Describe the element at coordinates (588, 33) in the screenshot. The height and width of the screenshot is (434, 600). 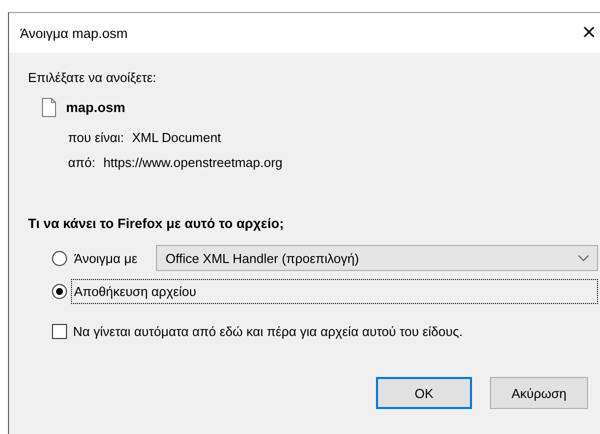
I see `close-button: ×` at that location.